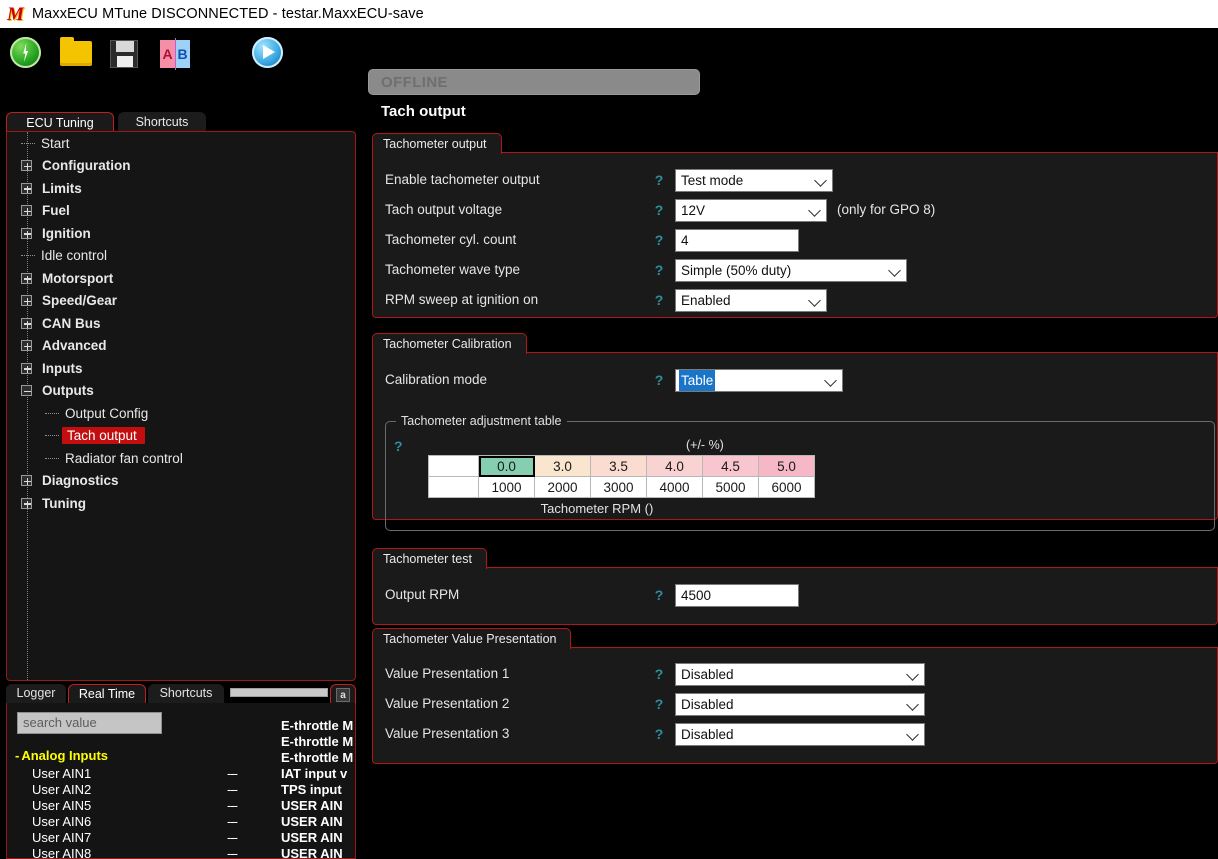  What do you see at coordinates (181, 256) in the screenshot?
I see `tree-item-idle-control: Idle control` at bounding box center [181, 256].